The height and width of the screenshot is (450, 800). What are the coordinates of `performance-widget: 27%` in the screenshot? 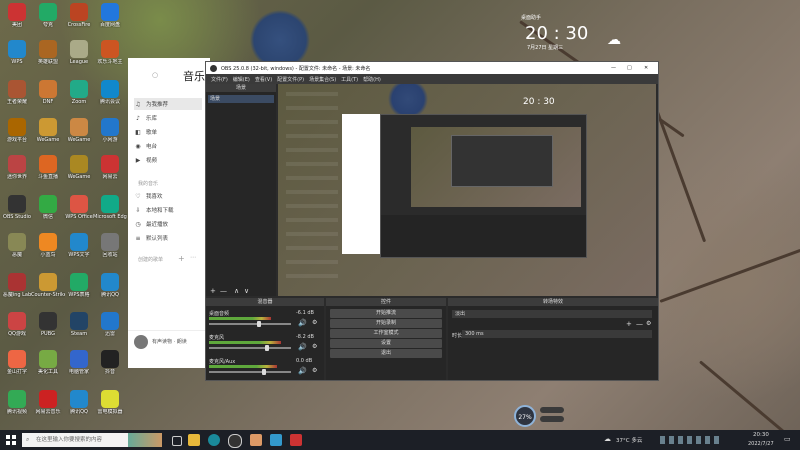 It's located at (541, 417).